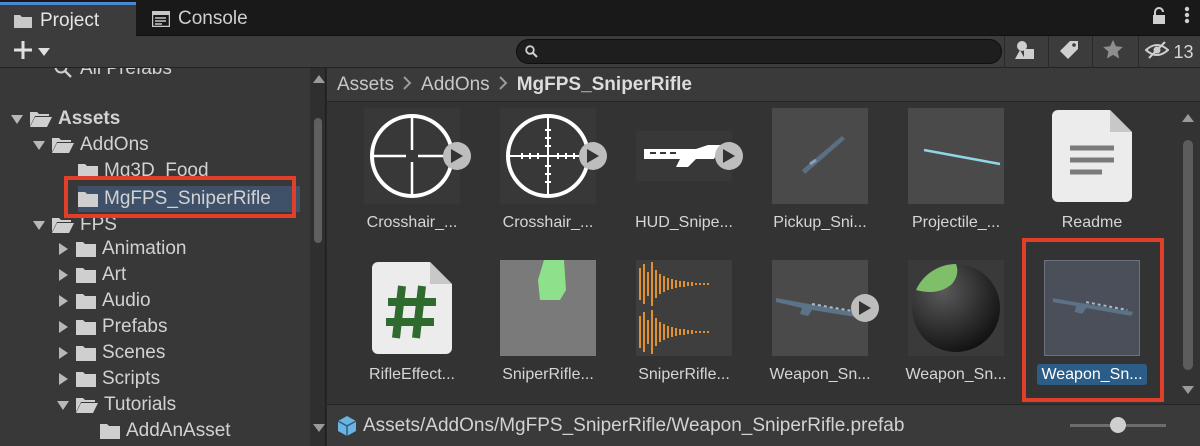 The image size is (1200, 446). I want to click on tree-item-addons: AddOns, so click(178, 145).